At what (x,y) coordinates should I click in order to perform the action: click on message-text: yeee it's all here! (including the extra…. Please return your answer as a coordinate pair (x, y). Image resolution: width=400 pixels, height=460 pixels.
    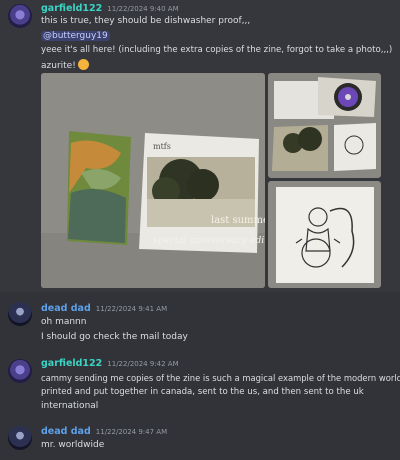
    Looking at the image, I should click on (217, 50).